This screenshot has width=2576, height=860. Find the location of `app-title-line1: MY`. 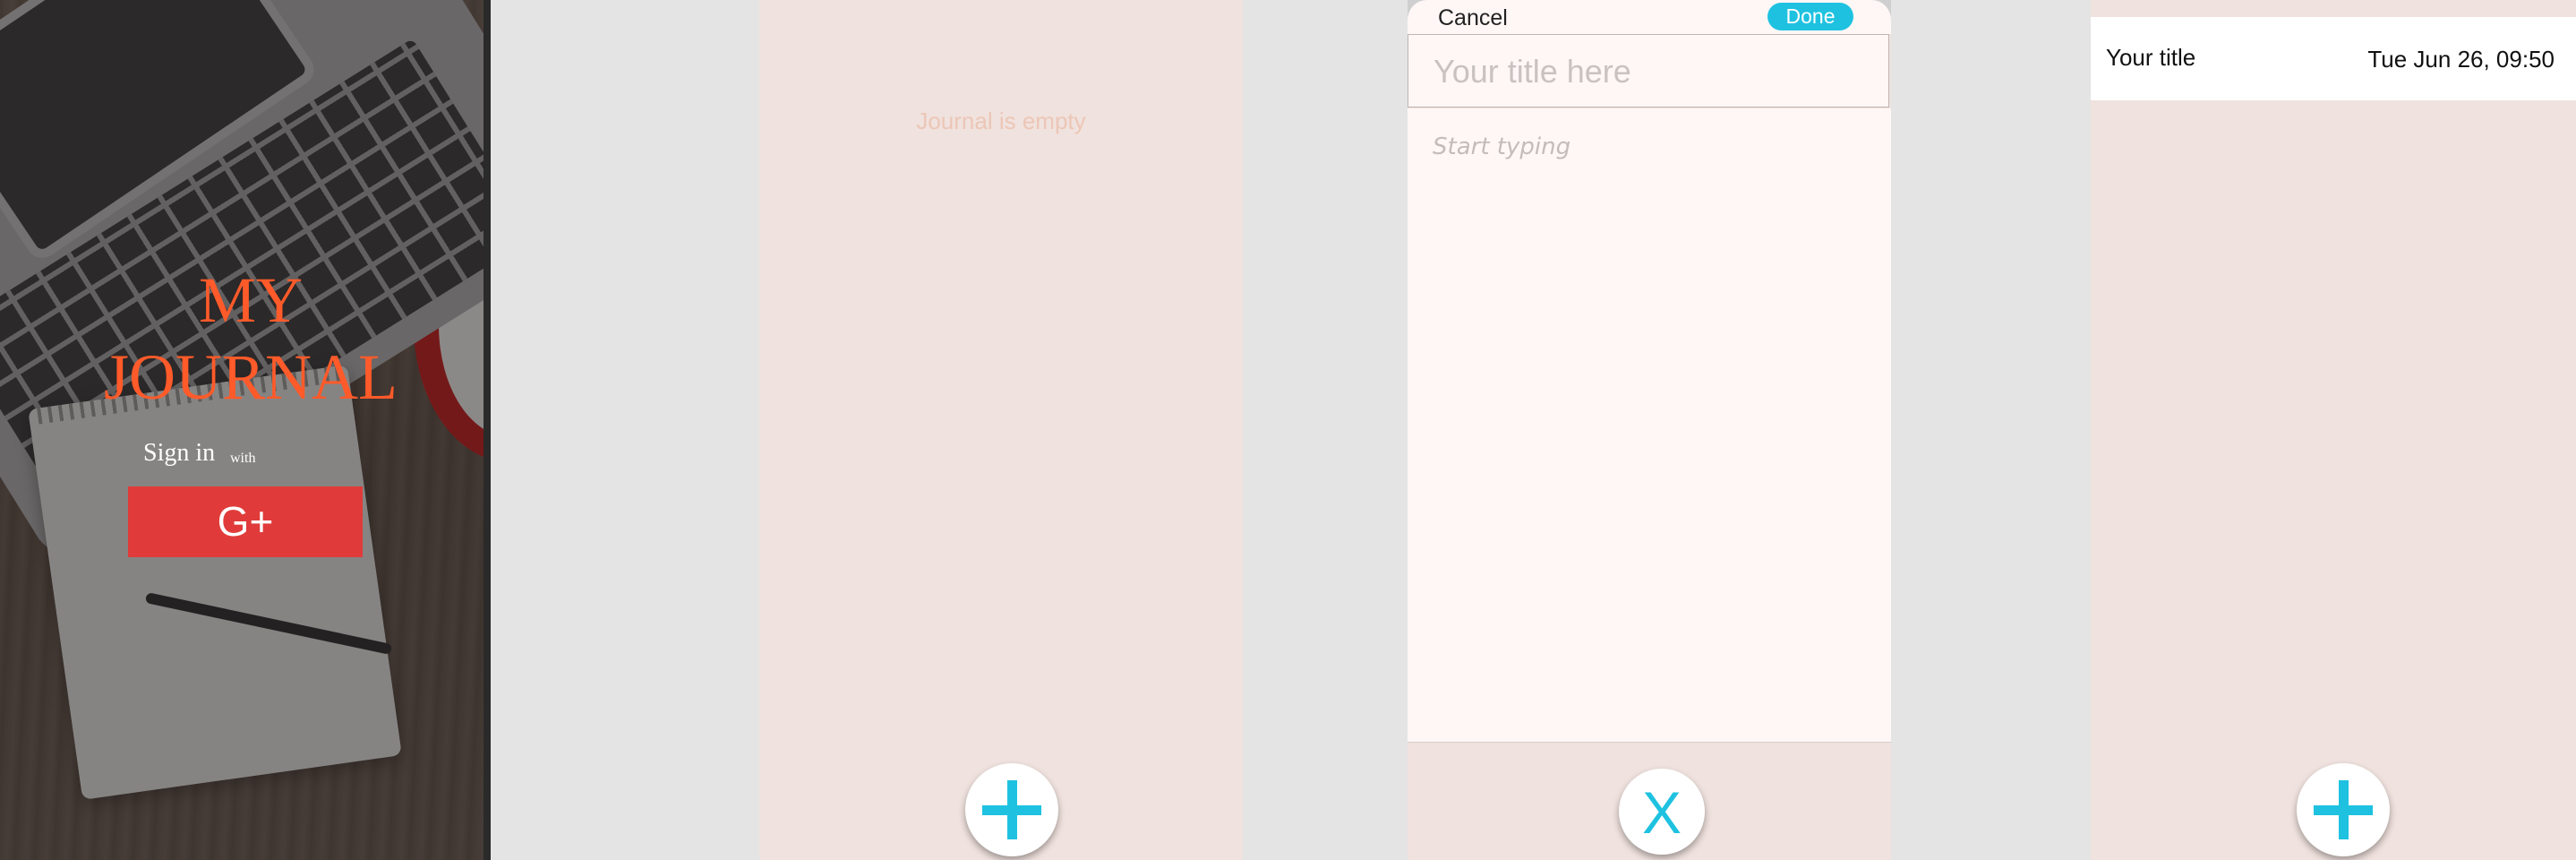

app-title-line1: MY is located at coordinates (251, 300).